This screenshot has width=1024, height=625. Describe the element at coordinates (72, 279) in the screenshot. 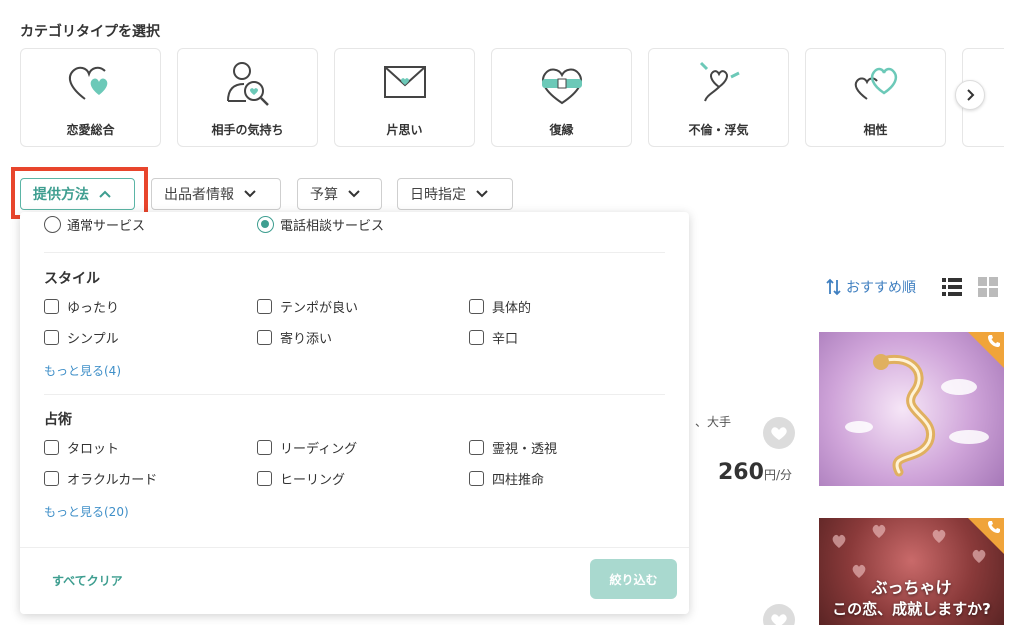

I see `group-title-style: スタイル` at that location.